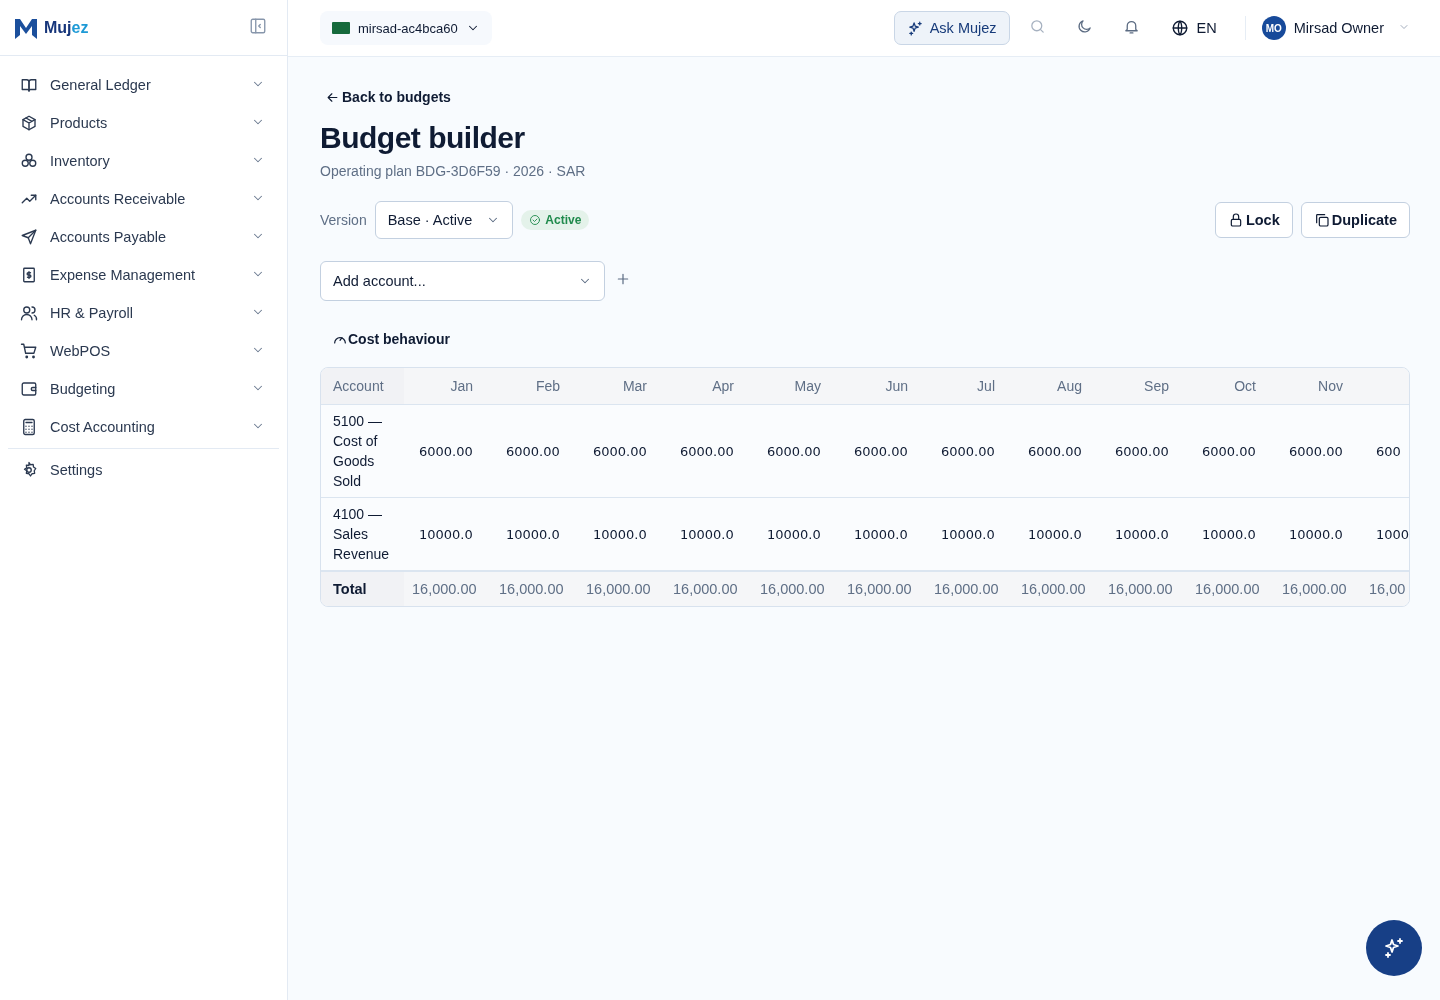  Describe the element at coordinates (1179, 28) in the screenshot. I see `globe-icon` at that location.